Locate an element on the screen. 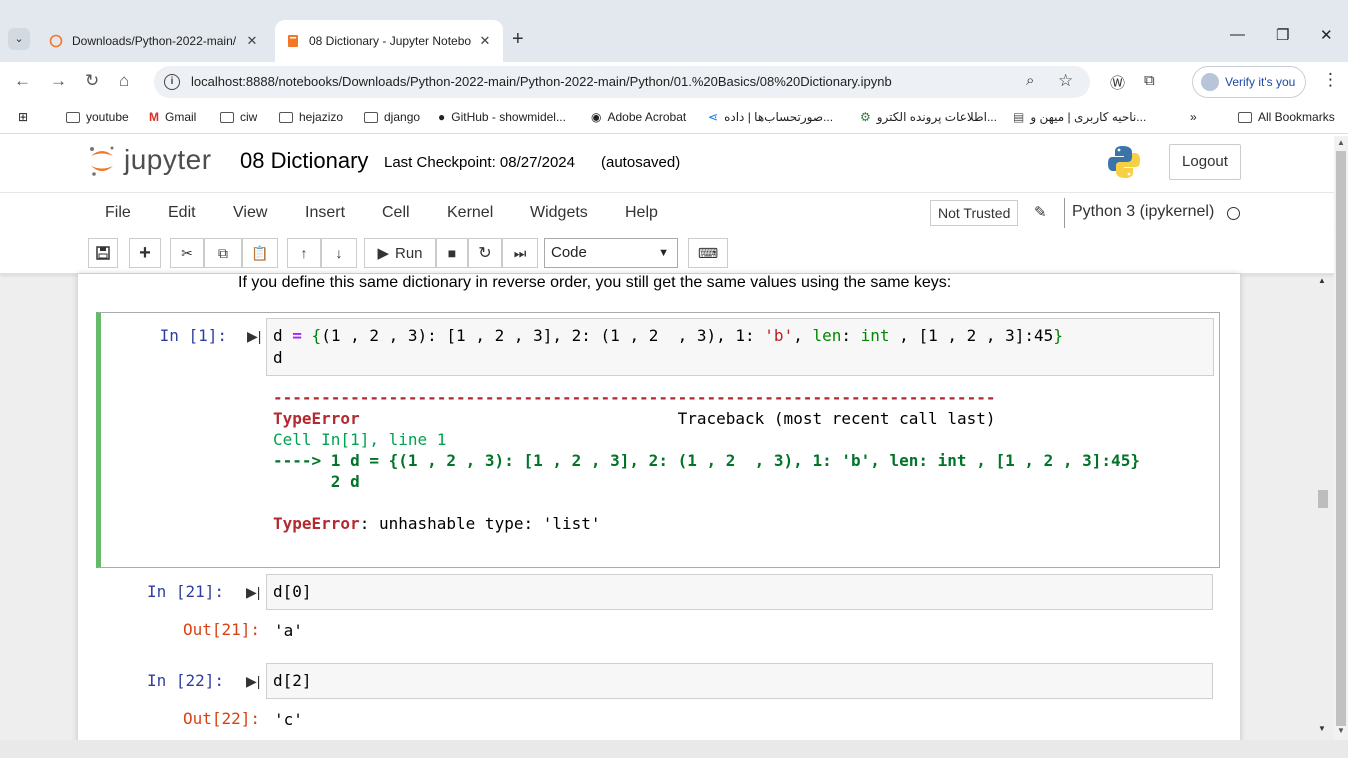 This screenshot has height=758, width=1348. cell-type-select: Code ▼ is located at coordinates (611, 253).